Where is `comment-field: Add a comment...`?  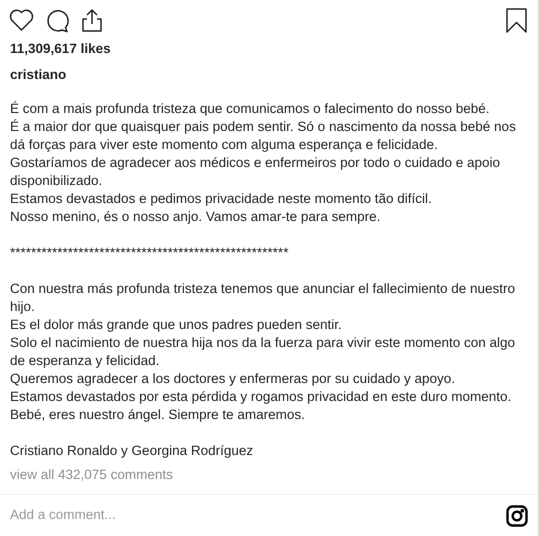
comment-field: Add a comment... is located at coordinates (258, 515).